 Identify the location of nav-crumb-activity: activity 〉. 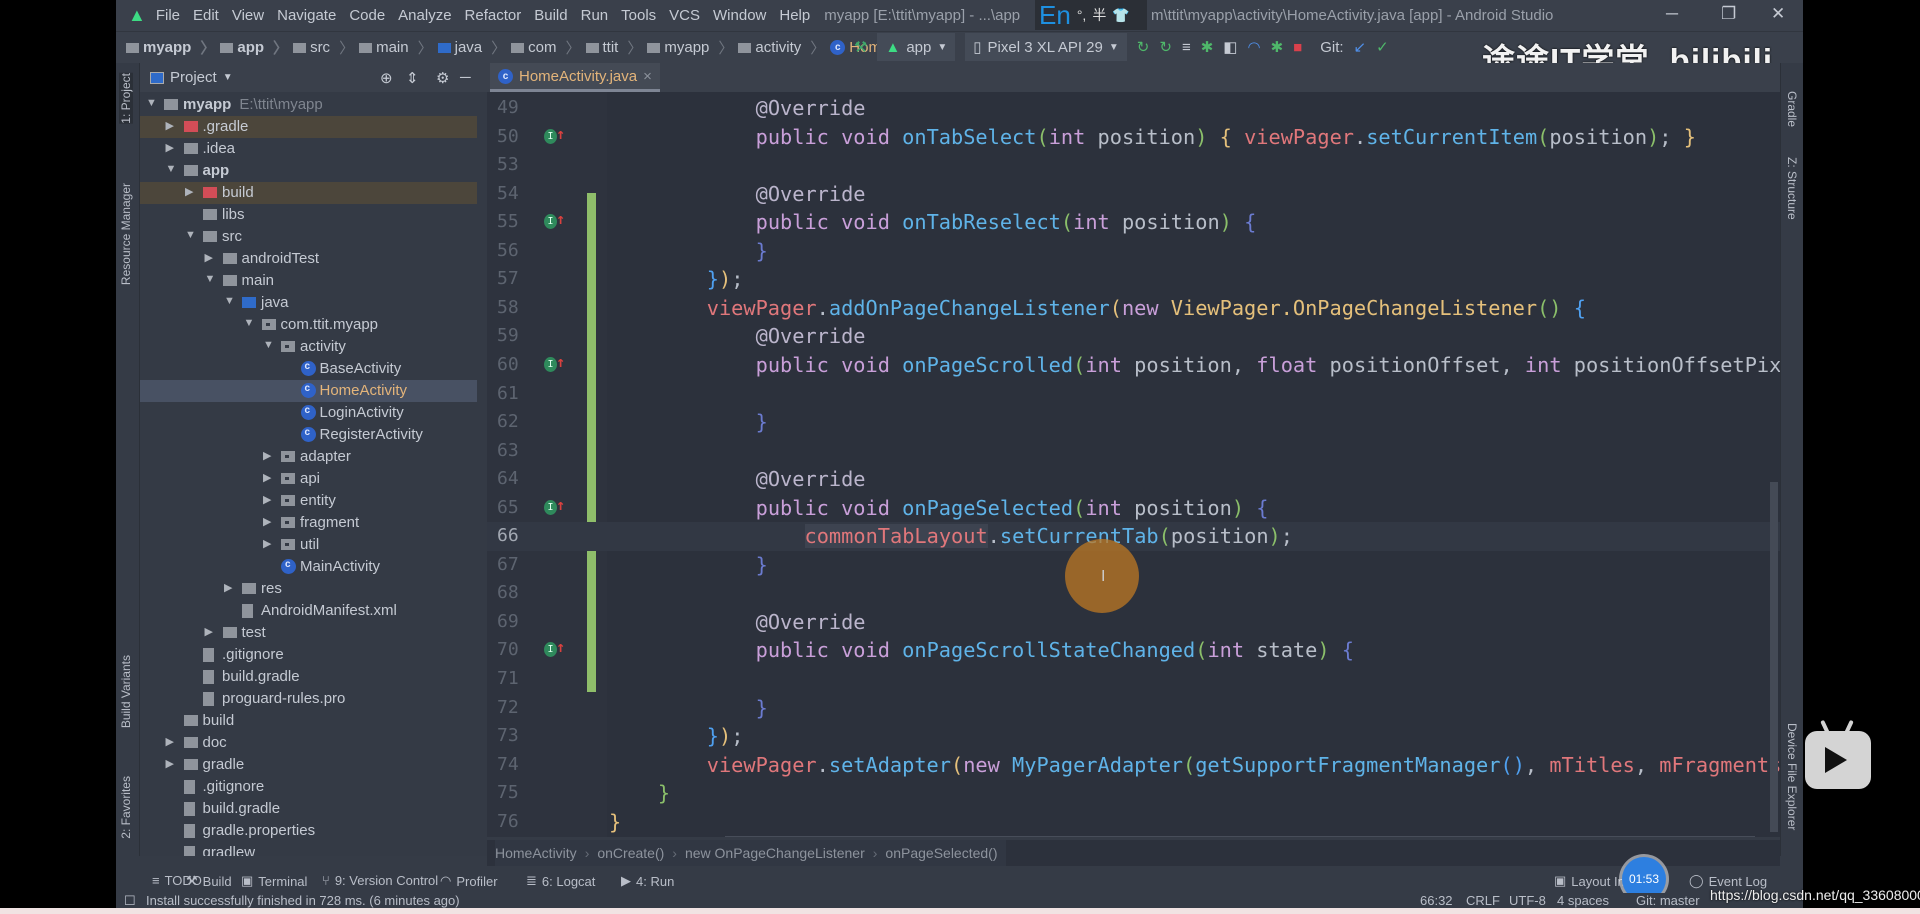
(784, 47).